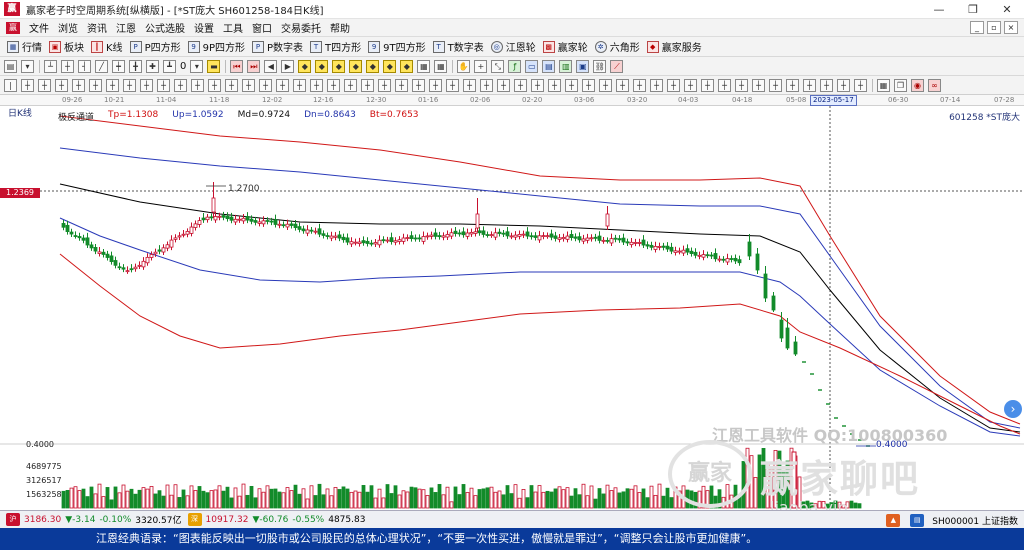  Describe the element at coordinates (565, 46) in the screenshot. I see `toolbar-winner-wheel-button: ▩ 赢家轮` at that location.